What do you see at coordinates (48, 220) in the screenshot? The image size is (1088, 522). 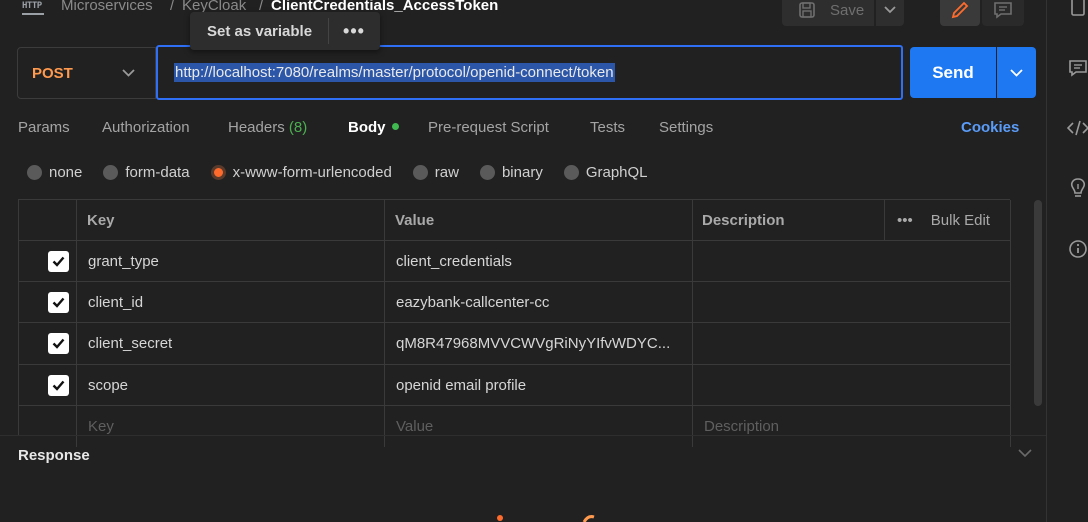 I see `table-header-check` at bounding box center [48, 220].